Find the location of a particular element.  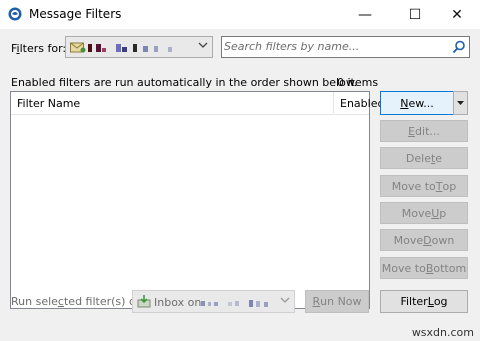

run-on-folder-value: Inbox on is located at coordinates (178, 302).